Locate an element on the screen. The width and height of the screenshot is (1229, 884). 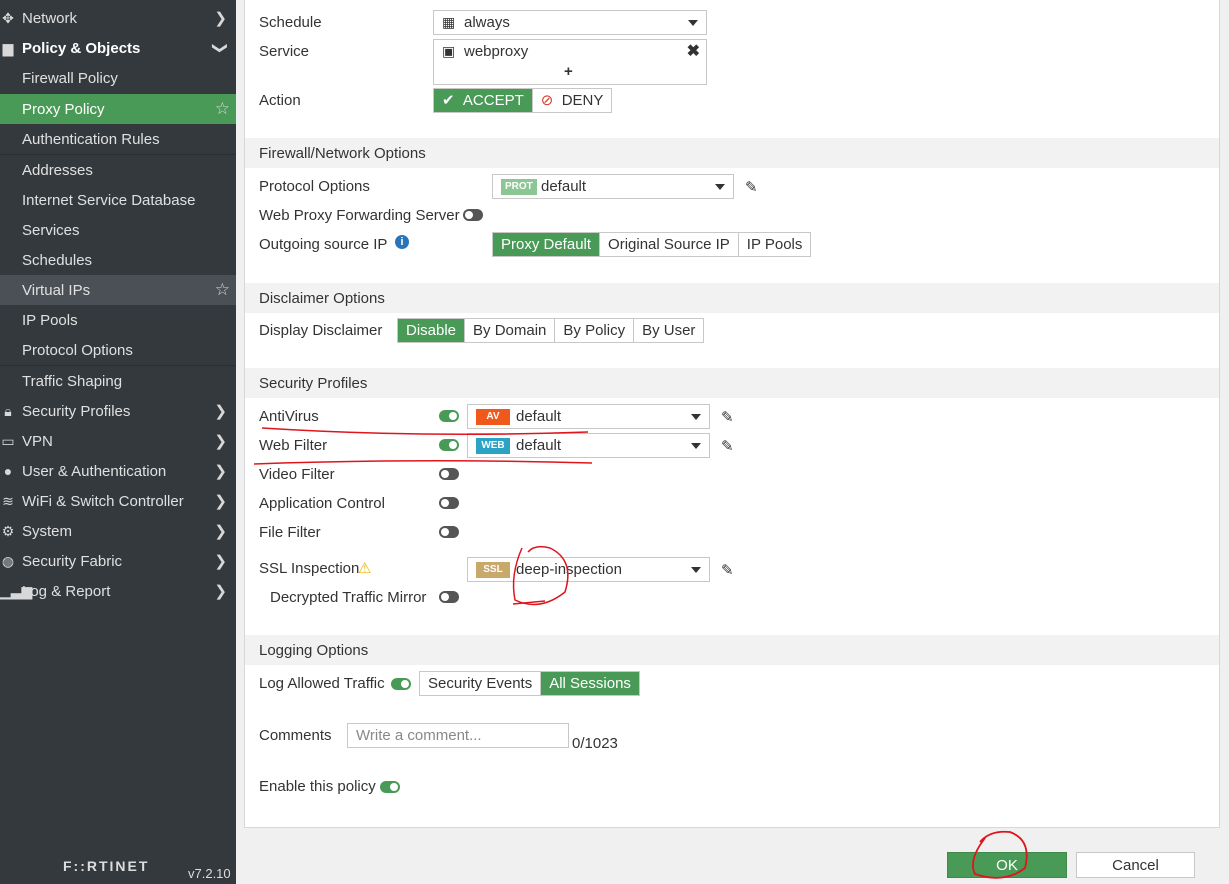
deny-circle-icon: ⊘ is located at coordinates (547, 100).